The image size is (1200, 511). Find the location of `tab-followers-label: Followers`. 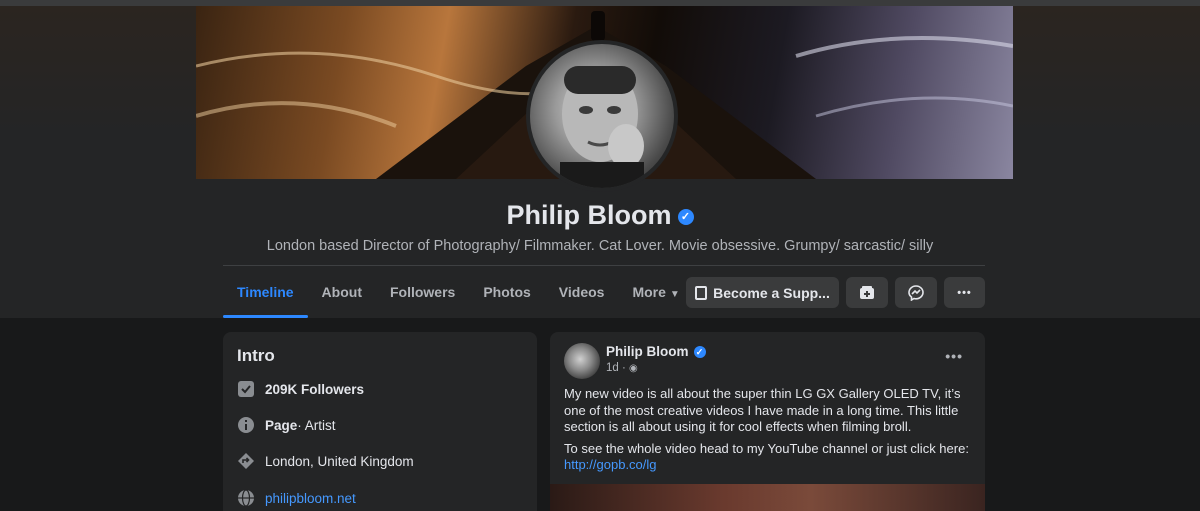

tab-followers-label: Followers is located at coordinates (422, 292).